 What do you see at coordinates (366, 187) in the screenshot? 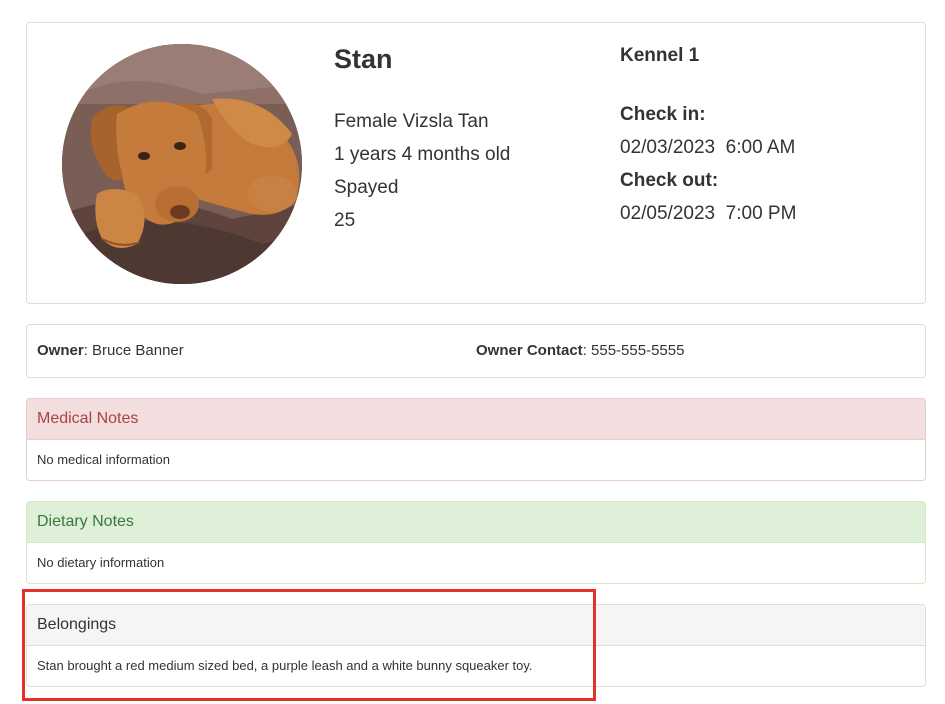
I see `pet-status: Spayed` at bounding box center [366, 187].